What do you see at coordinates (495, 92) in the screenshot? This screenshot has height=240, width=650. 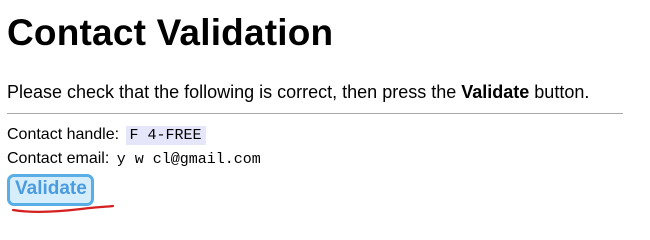 I see `instructions-emphasis: Validate` at bounding box center [495, 92].